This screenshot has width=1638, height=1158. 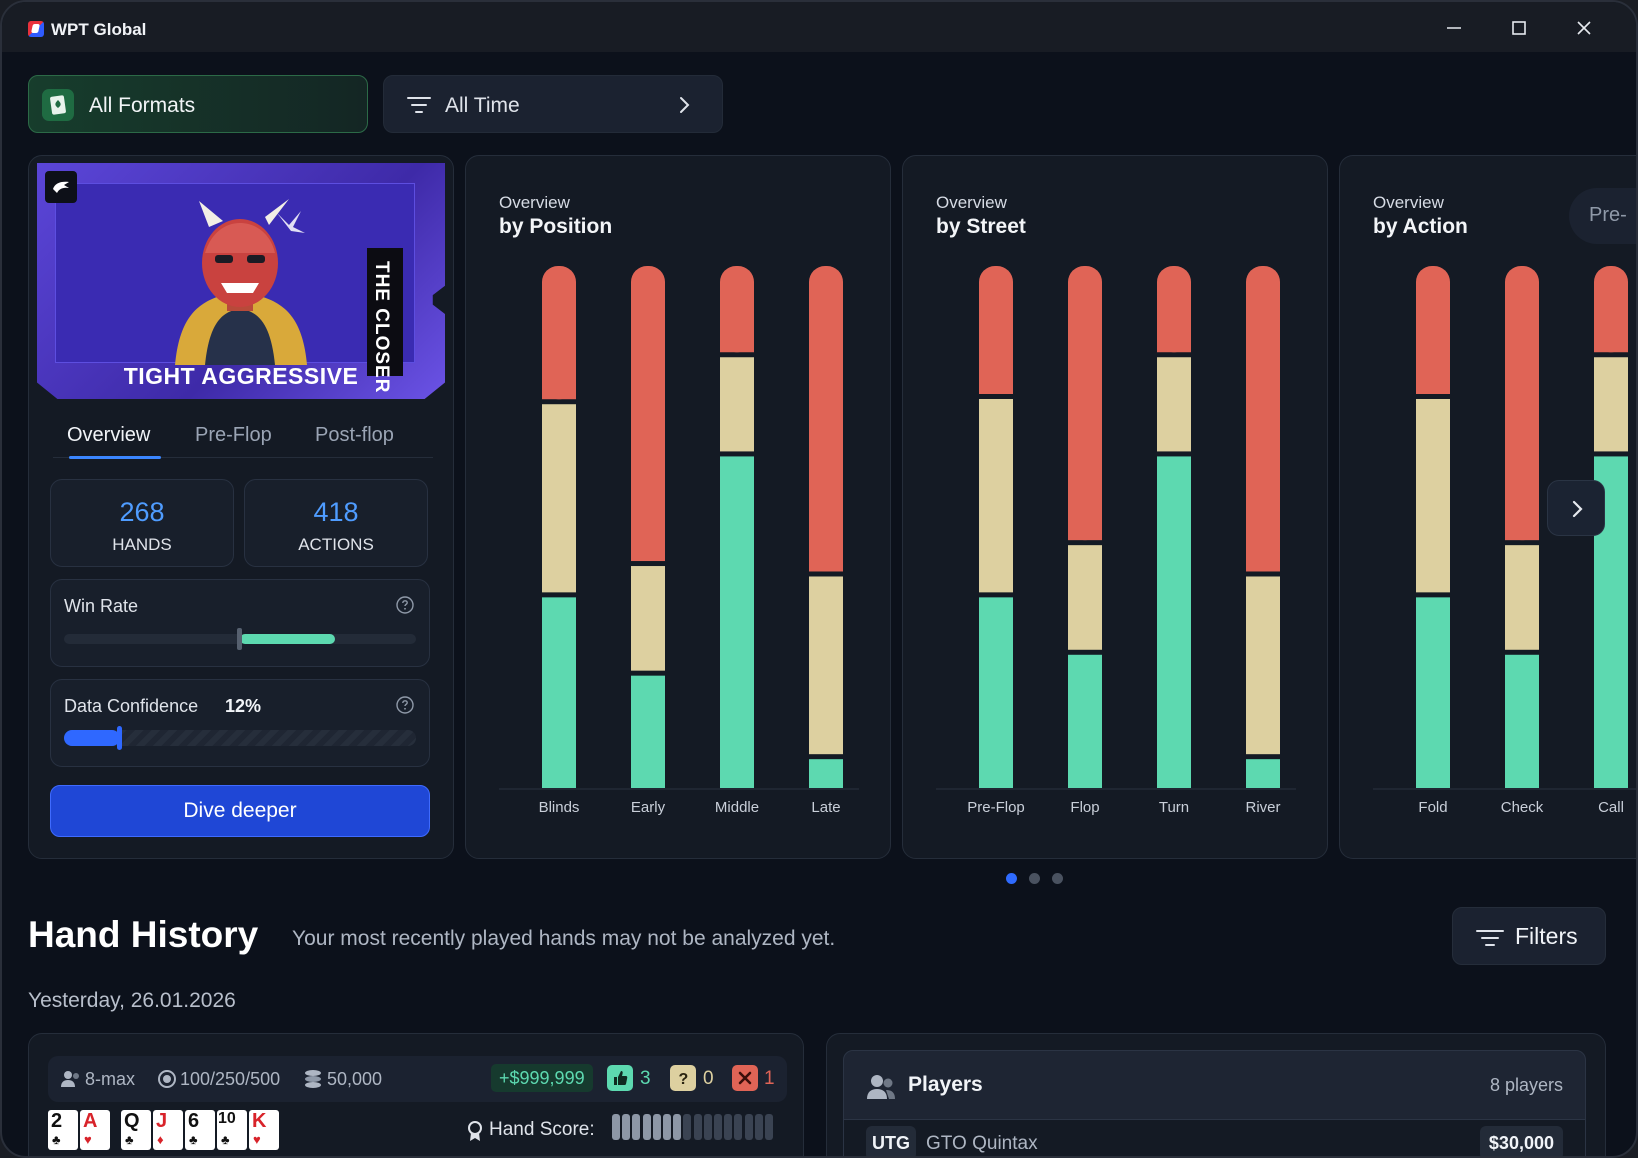 I want to click on carousel-next-button, so click(x=1576, y=508).